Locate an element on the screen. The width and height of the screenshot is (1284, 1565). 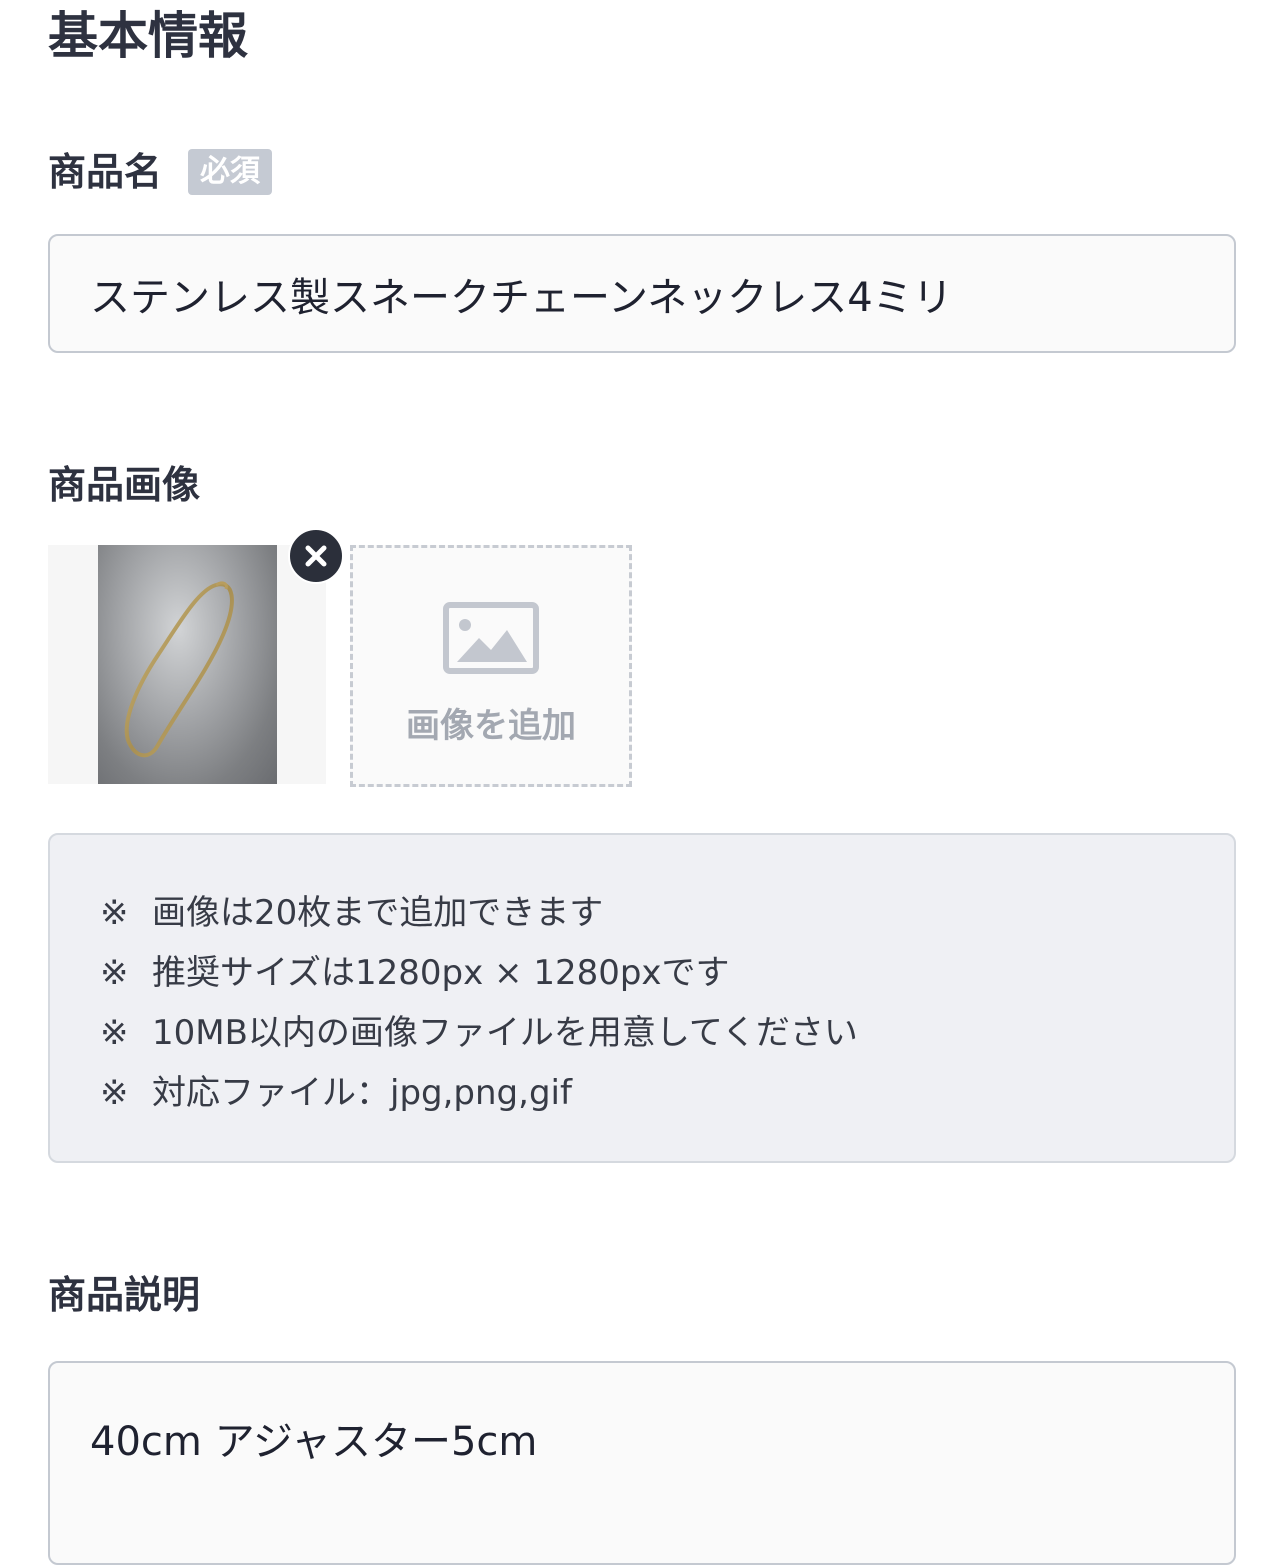
image-icon is located at coordinates (491, 638).